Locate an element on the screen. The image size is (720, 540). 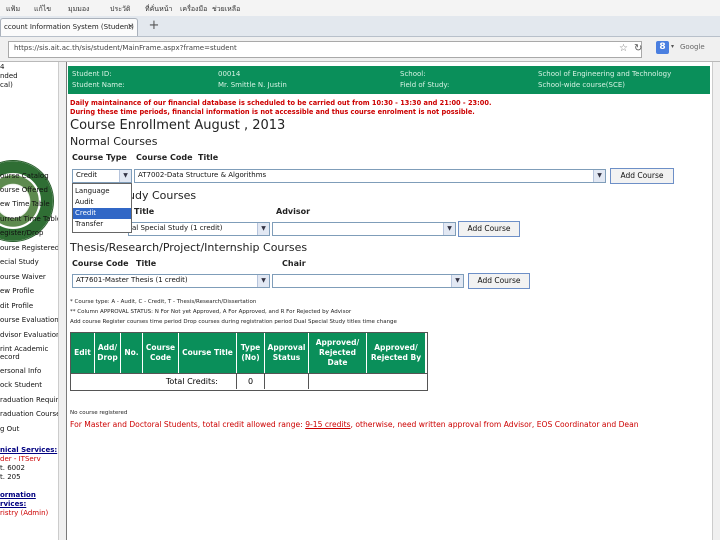
nav-register-drop: egister/Drop is located at coordinates (21, 233).